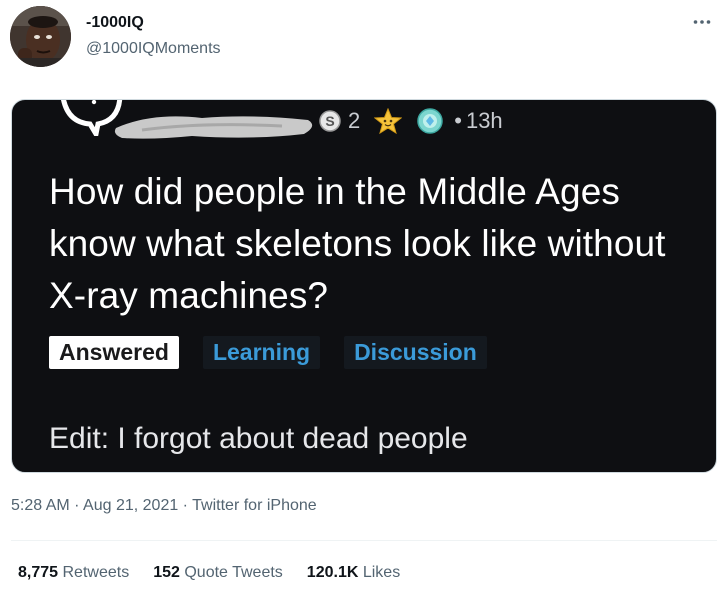 The width and height of the screenshot is (728, 592). I want to click on diamond-award-icon, so click(430, 121).